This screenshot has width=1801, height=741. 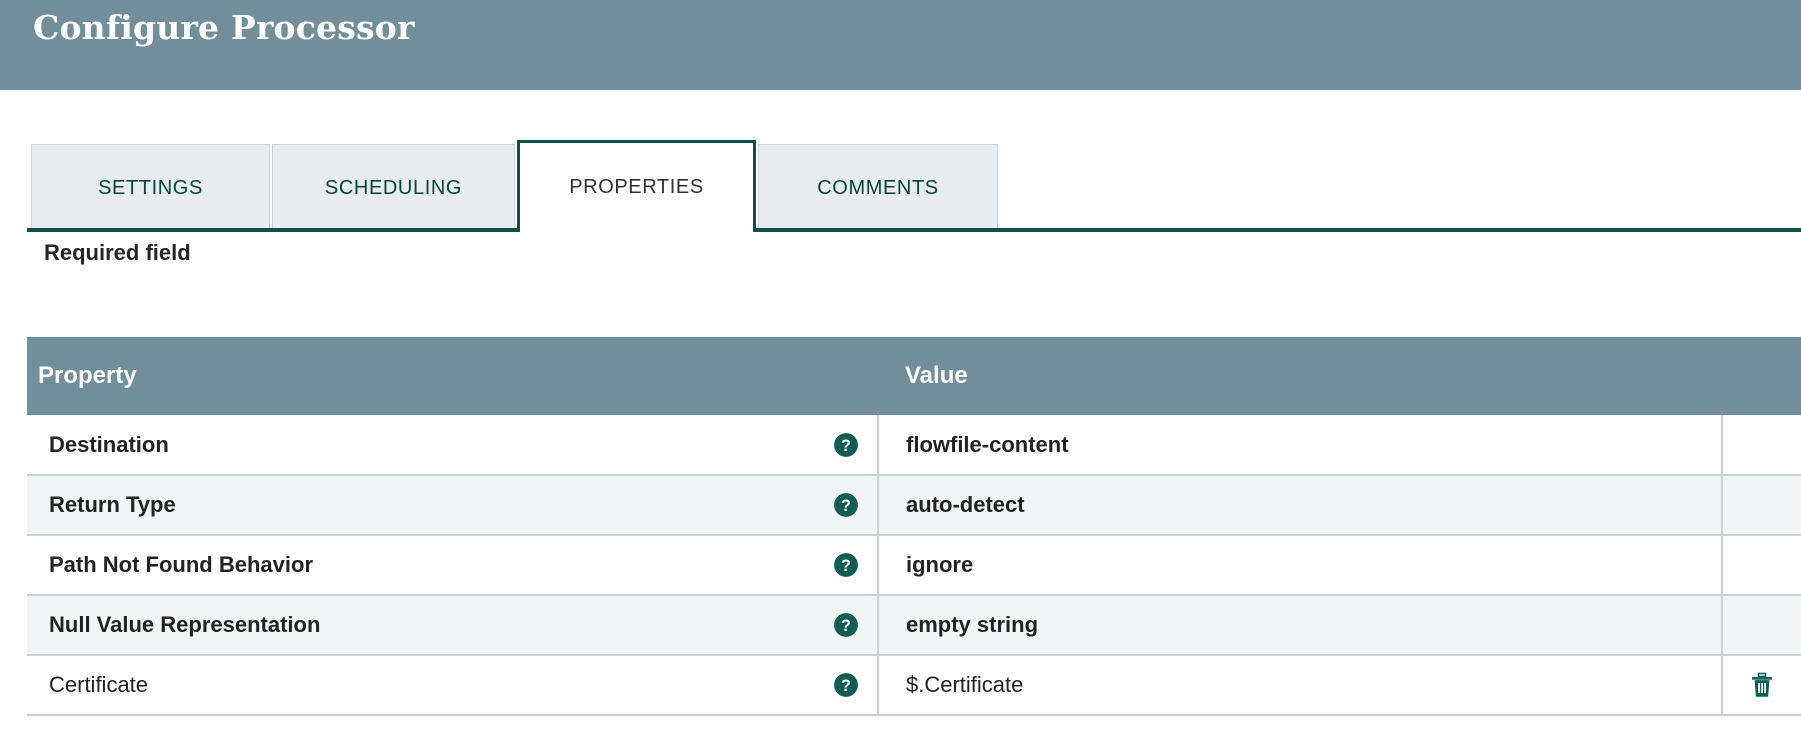 I want to click on dialog-header: Configure Processor, so click(x=900, y=45).